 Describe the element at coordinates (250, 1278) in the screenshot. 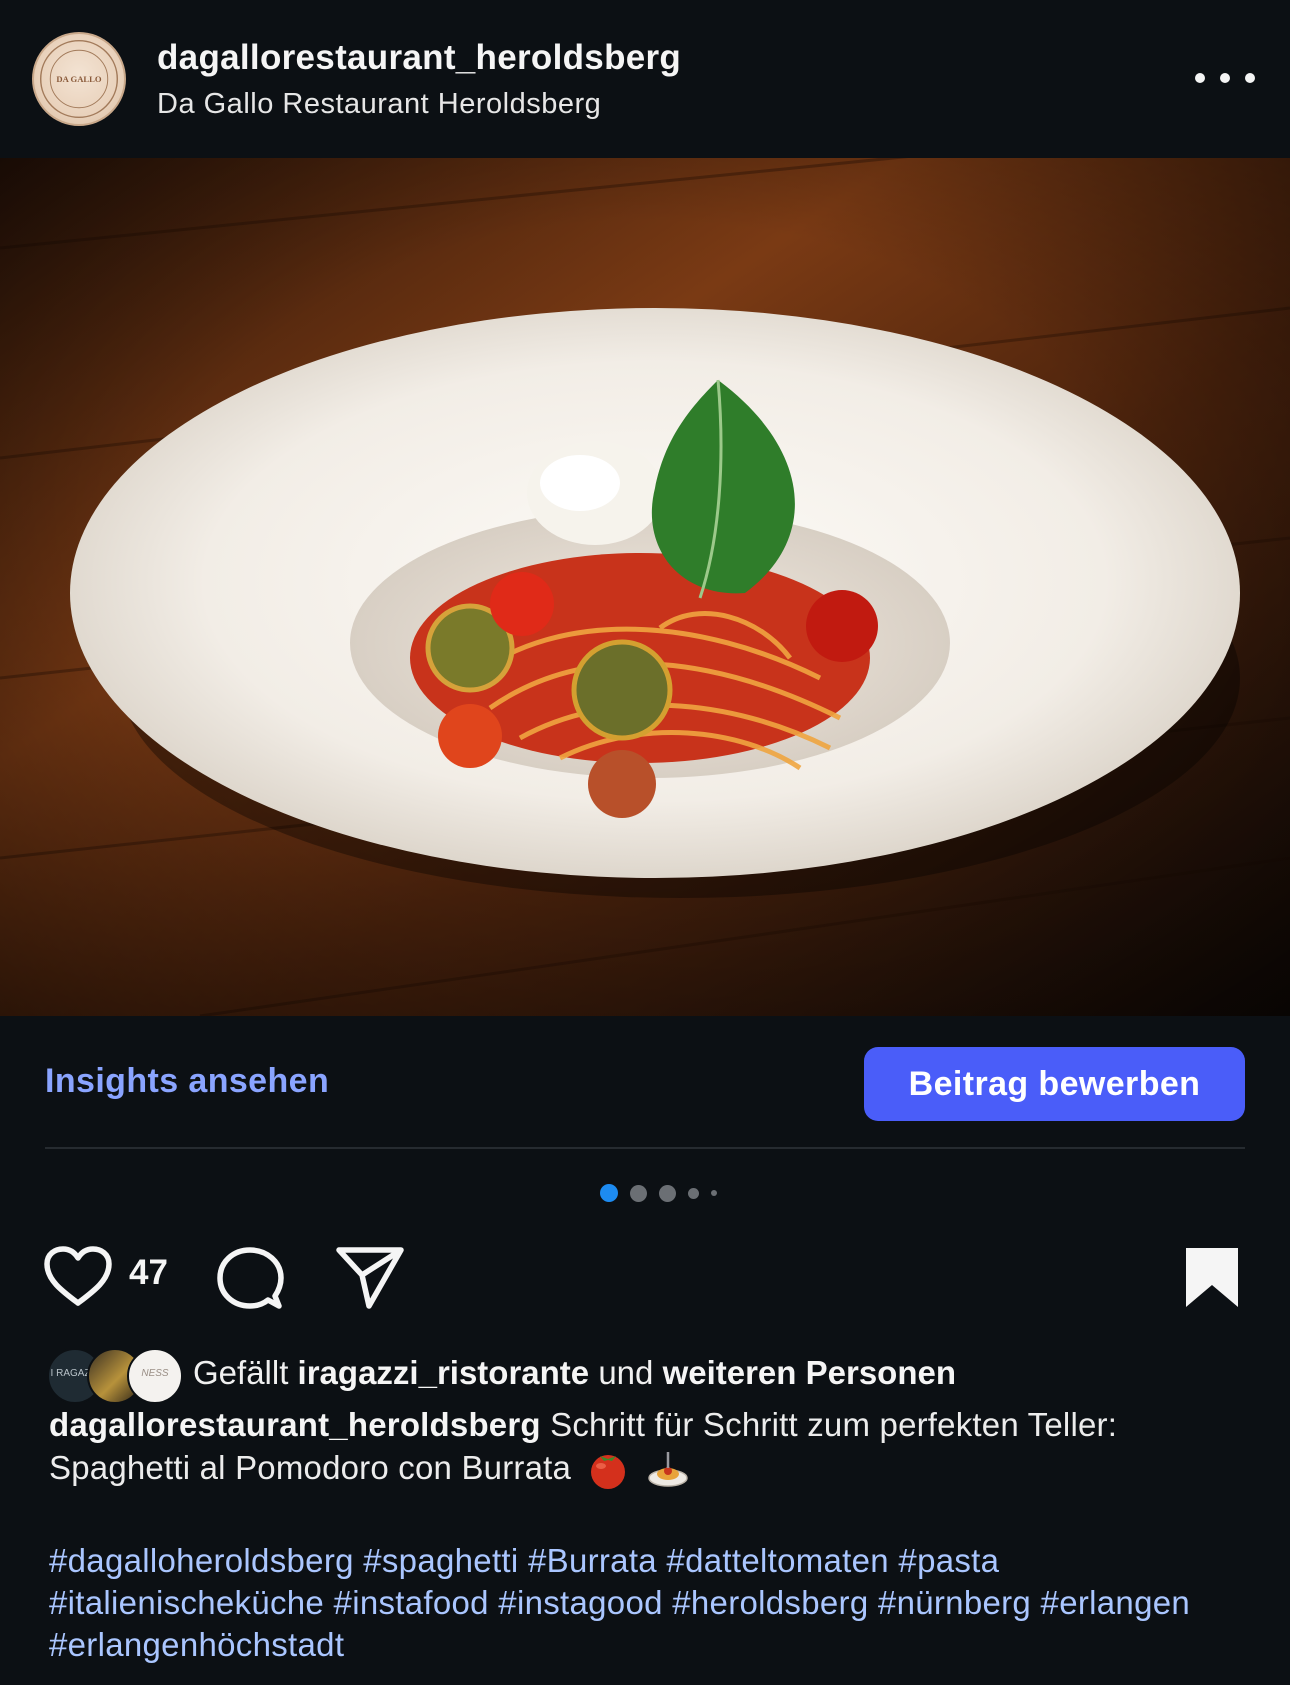

I see `comment-icon` at that location.